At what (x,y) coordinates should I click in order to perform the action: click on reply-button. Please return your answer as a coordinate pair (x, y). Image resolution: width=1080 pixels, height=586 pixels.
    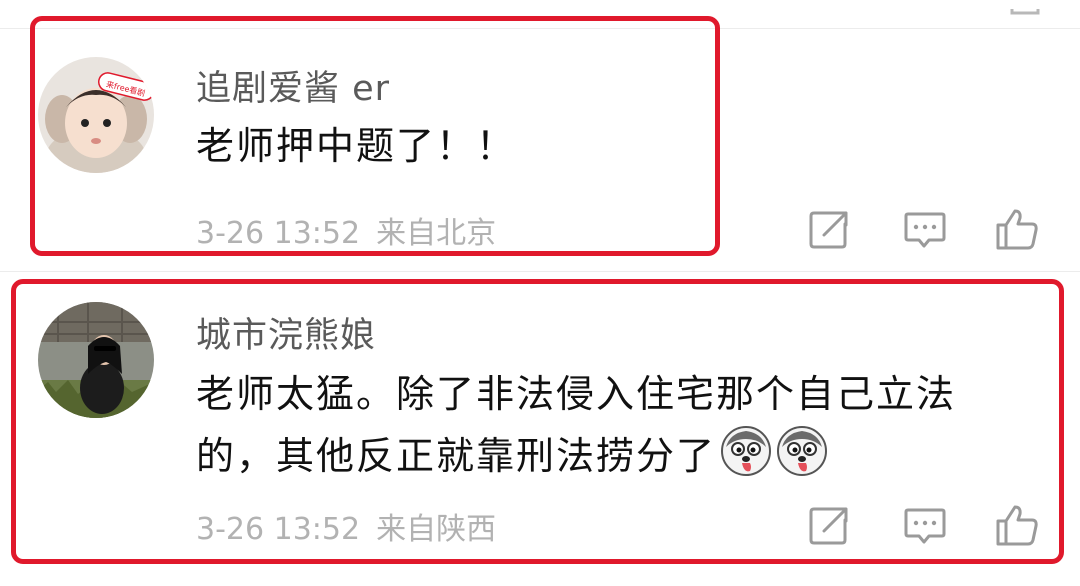
    Looking at the image, I should click on (925, 229).